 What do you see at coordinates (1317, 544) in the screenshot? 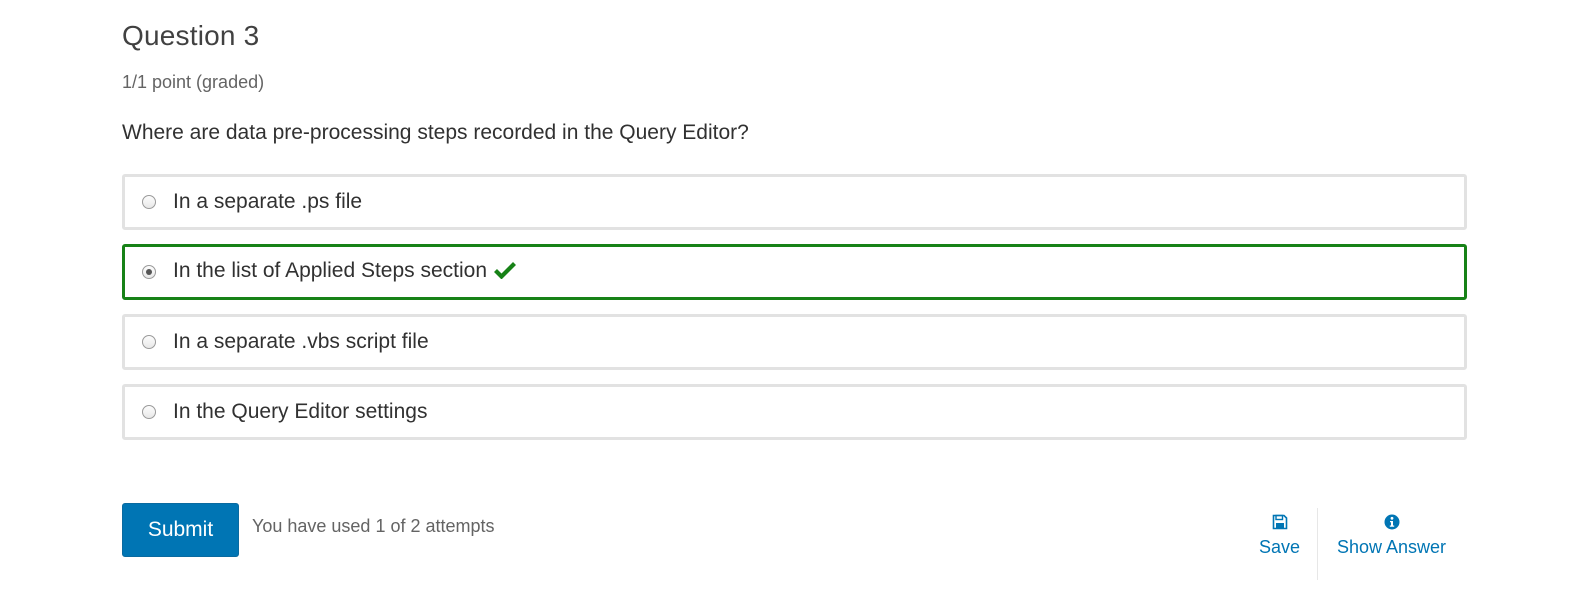
I see `action-divider` at bounding box center [1317, 544].